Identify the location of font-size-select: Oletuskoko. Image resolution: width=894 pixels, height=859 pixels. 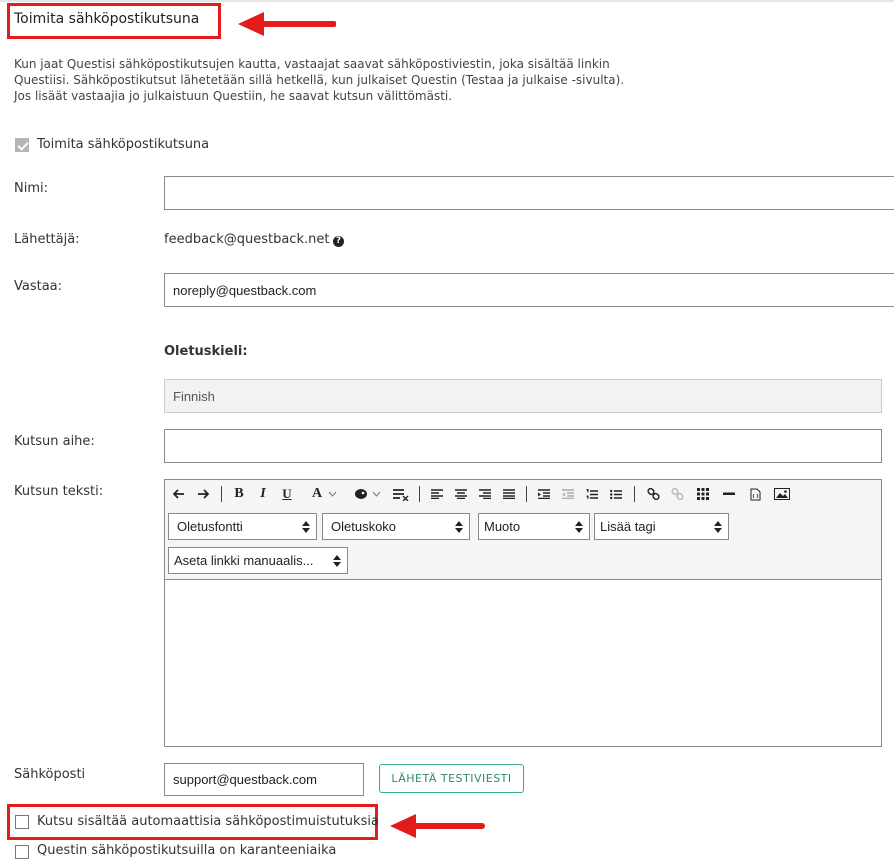
(396, 526).